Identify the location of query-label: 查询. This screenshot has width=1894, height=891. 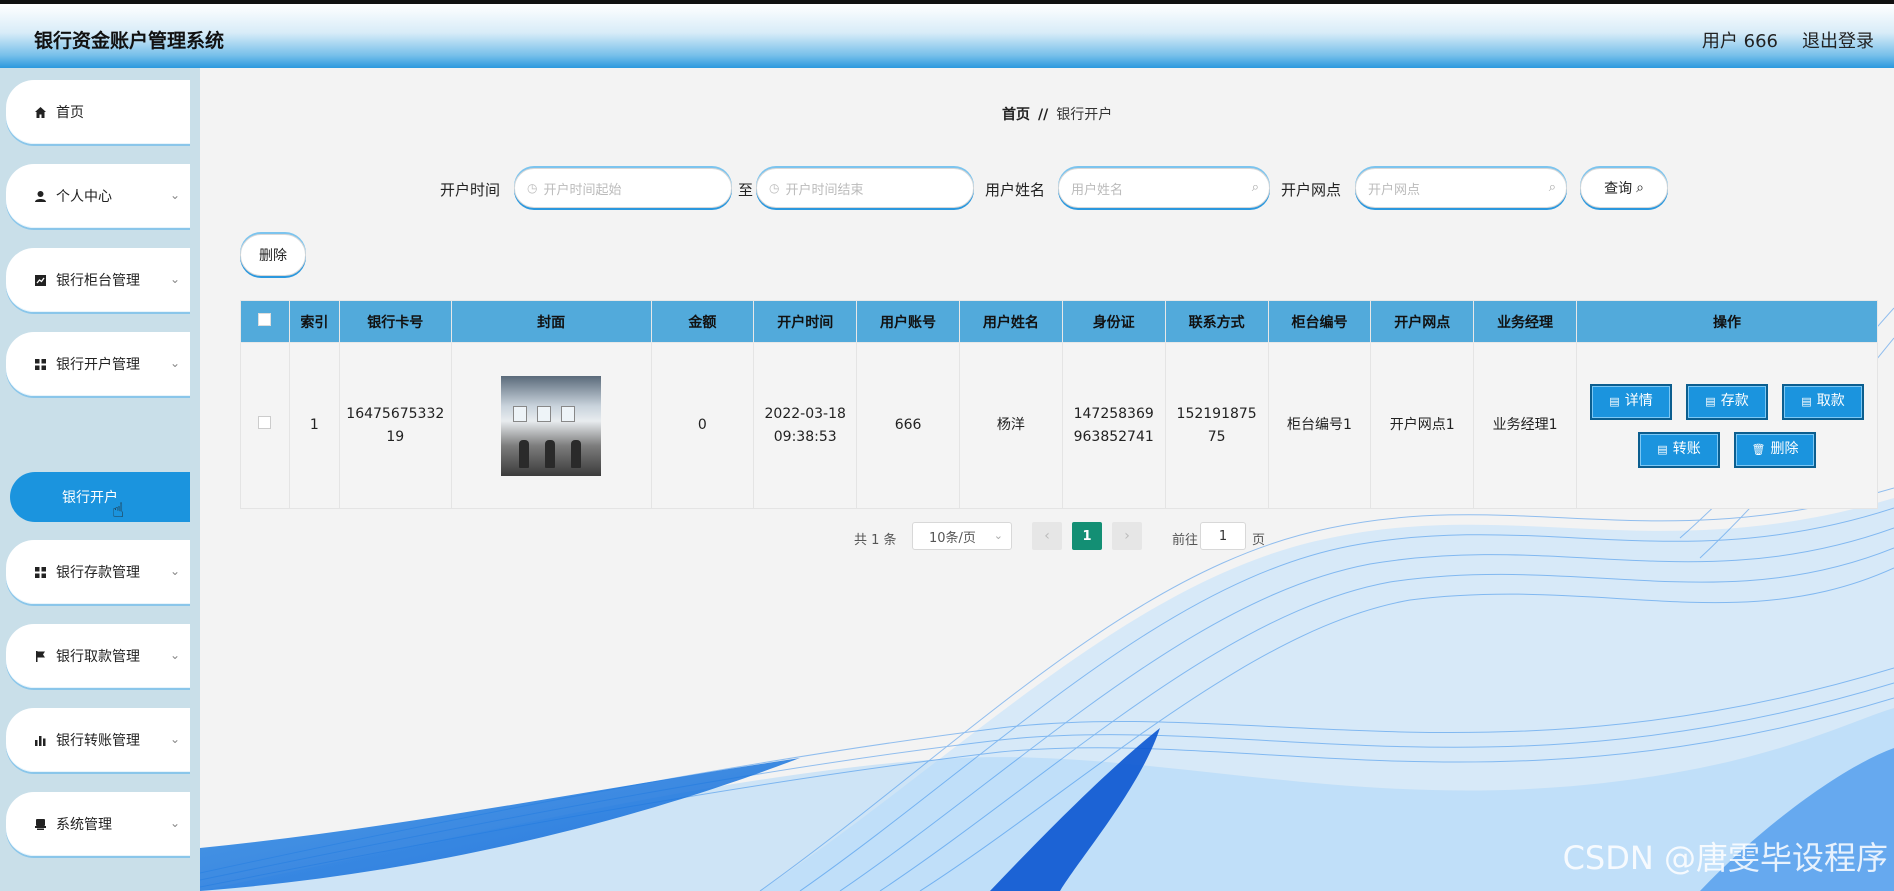
(1618, 189).